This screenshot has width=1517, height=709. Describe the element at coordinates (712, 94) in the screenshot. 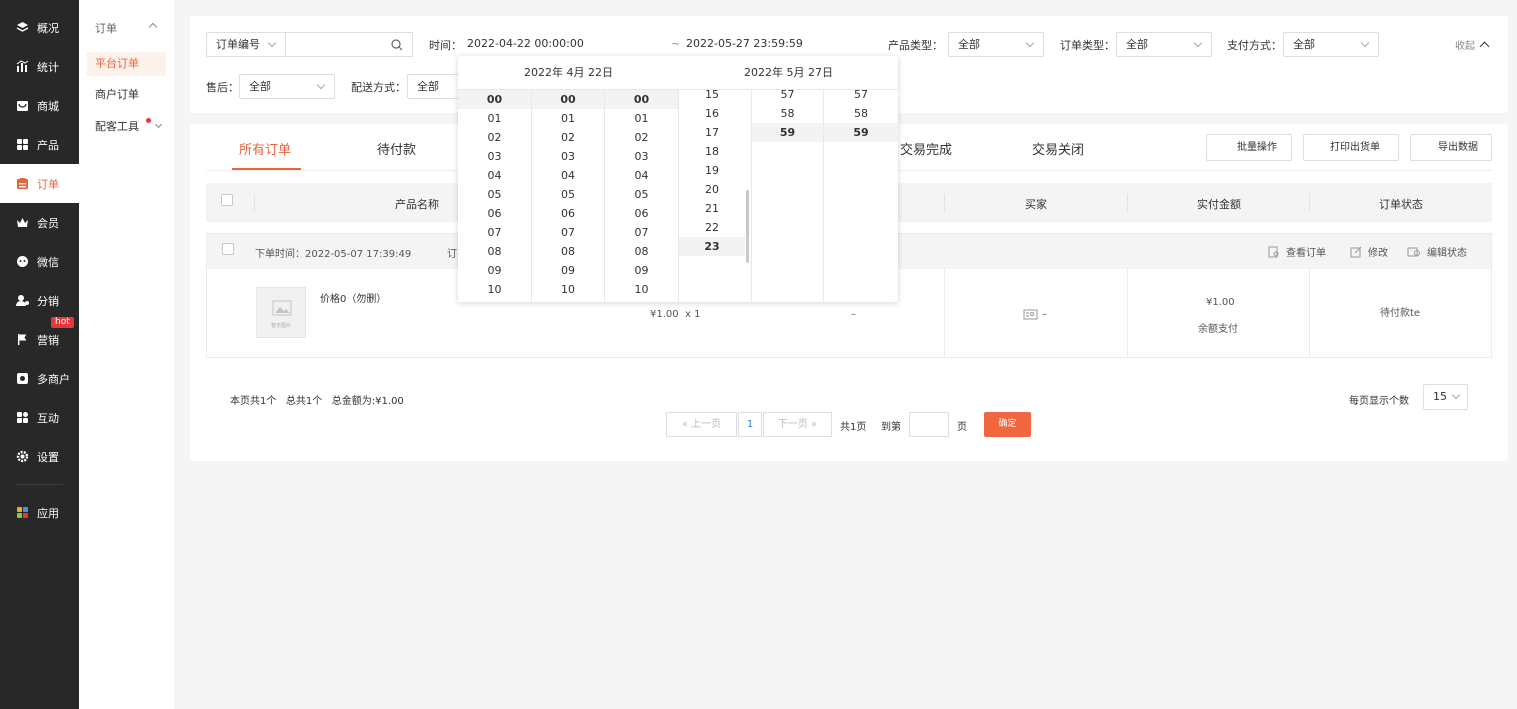

I see `hour-option: 15` at that location.